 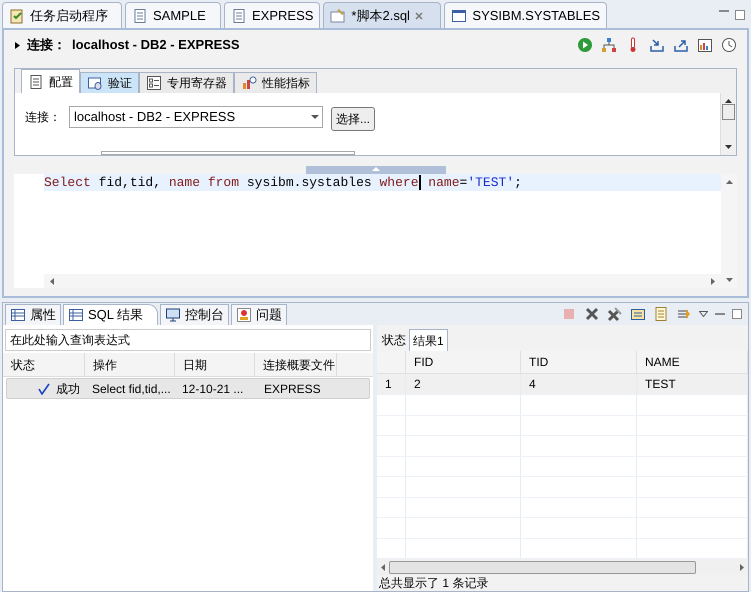 What do you see at coordinates (17, 16) in the screenshot?
I see `clipboard-icon` at bounding box center [17, 16].